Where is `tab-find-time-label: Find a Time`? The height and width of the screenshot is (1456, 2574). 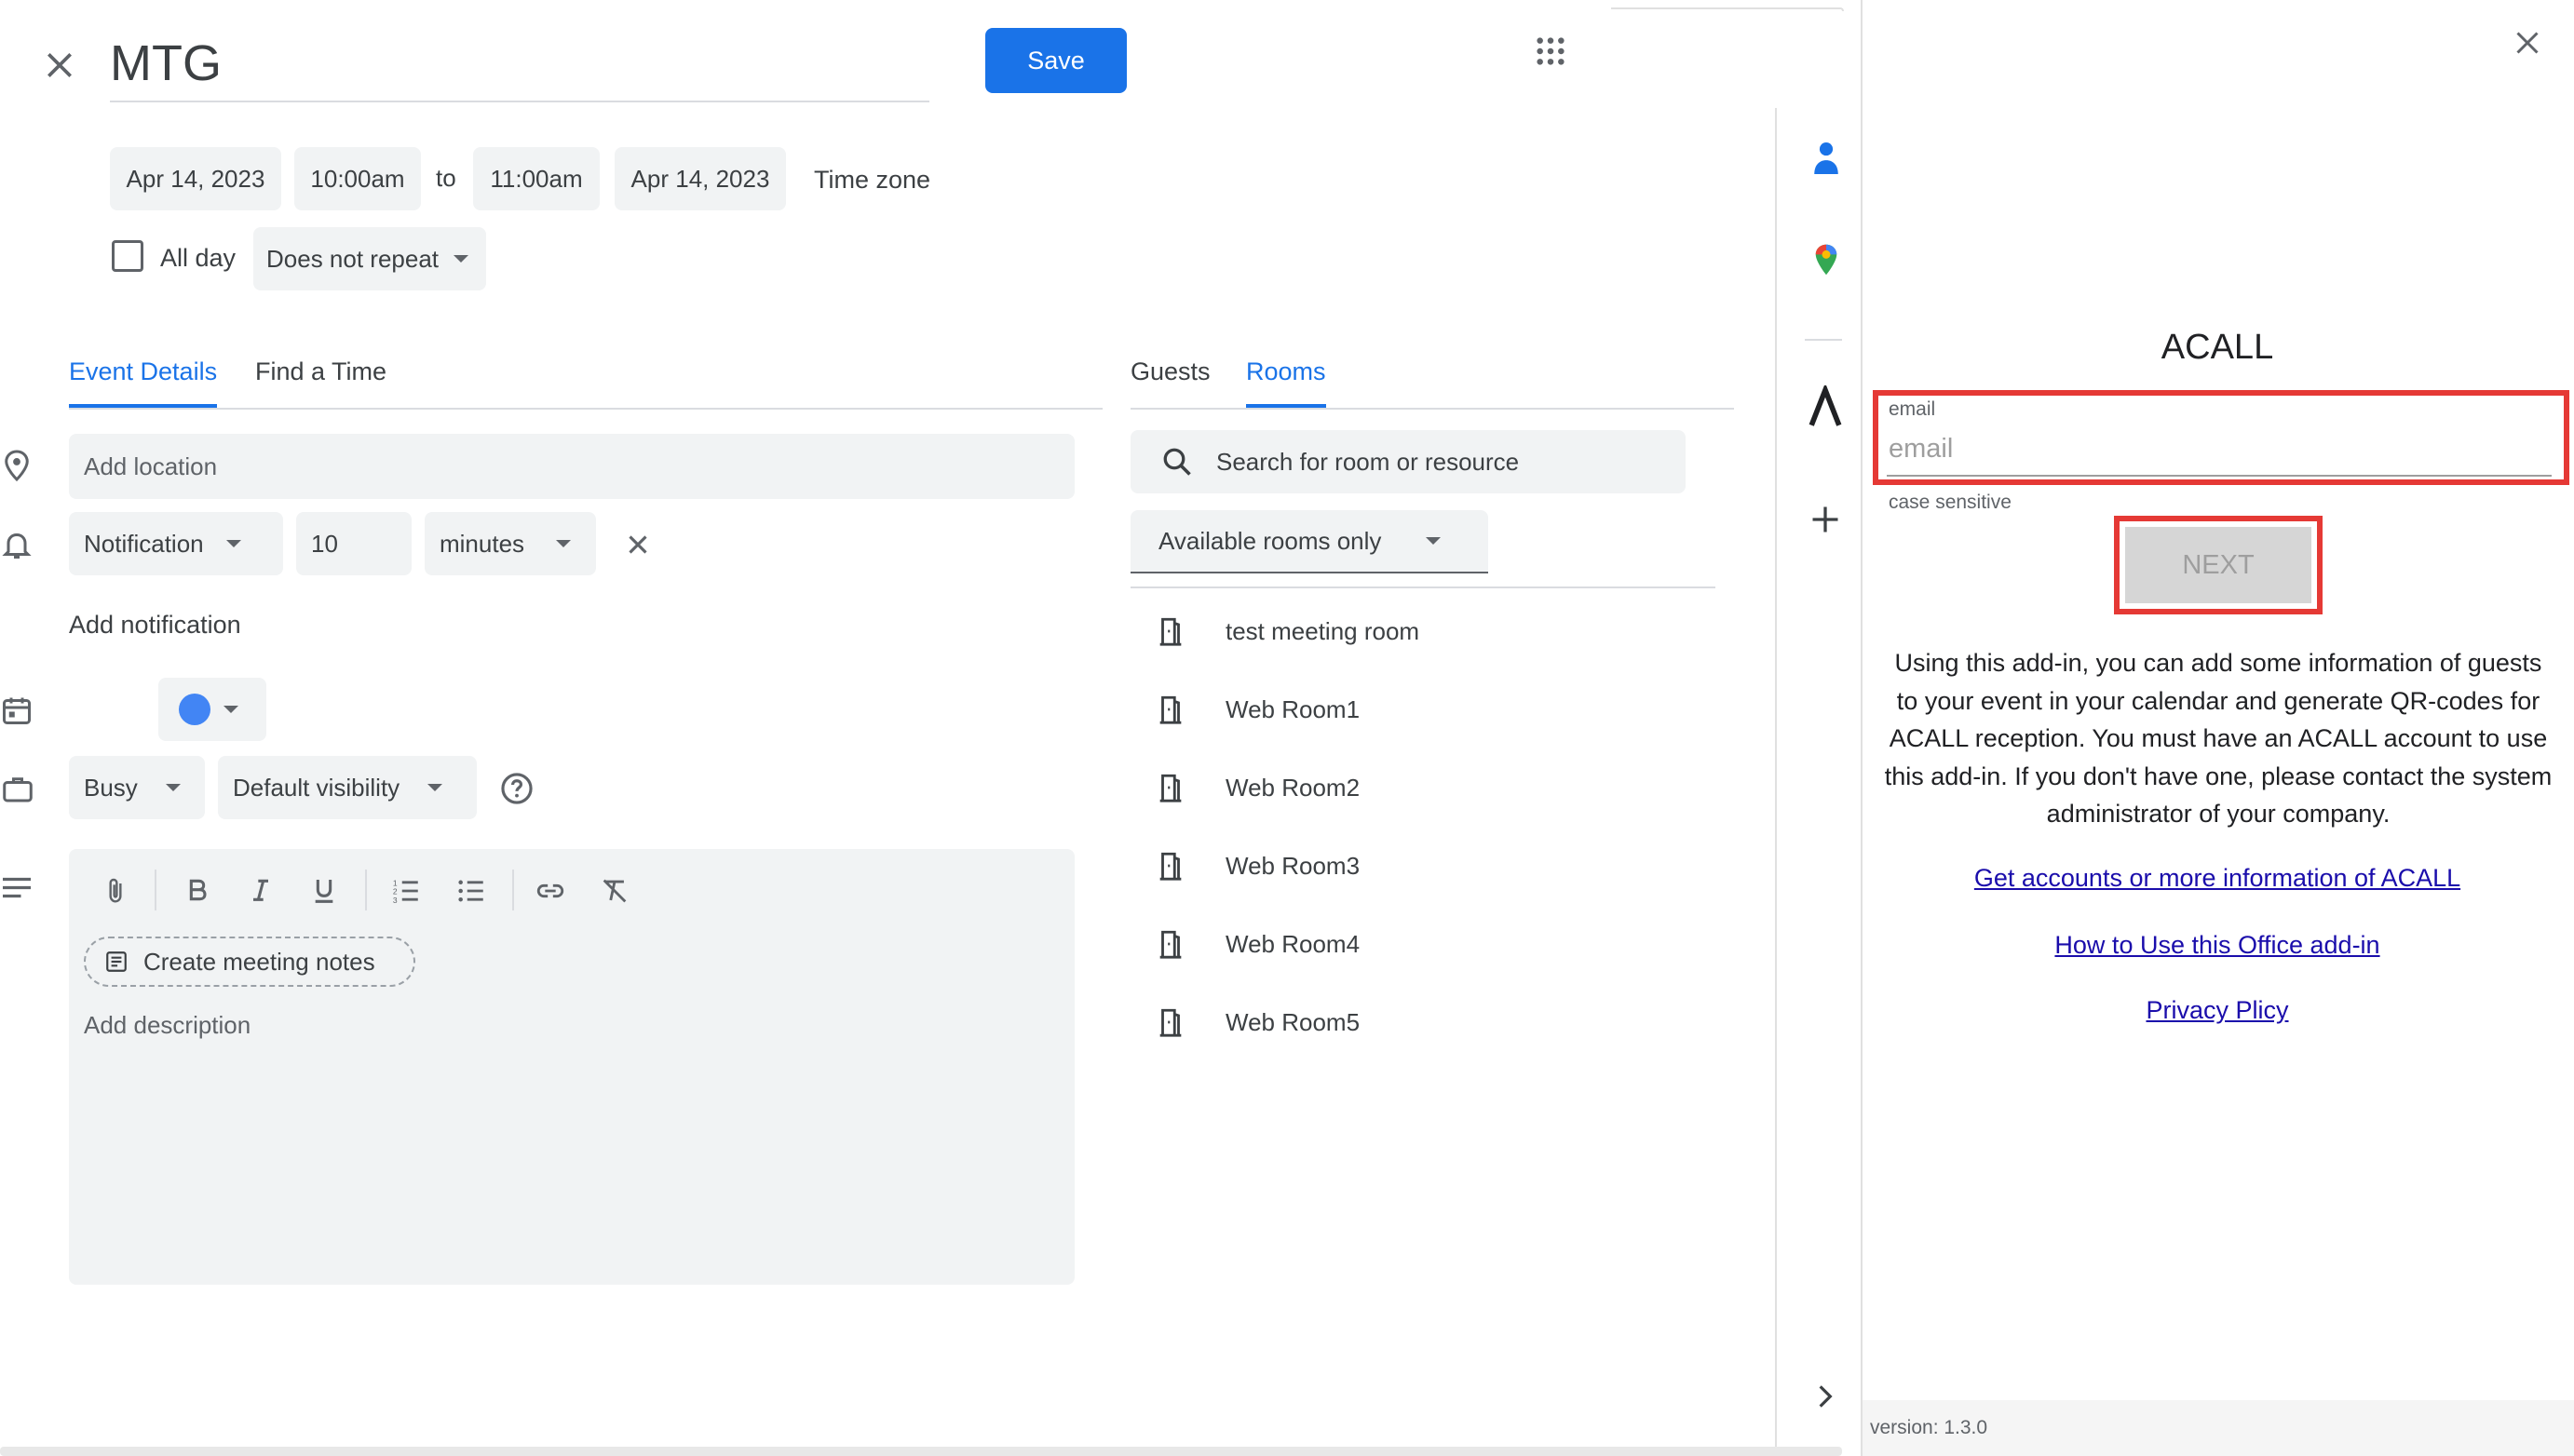 tab-find-time-label: Find a Time is located at coordinates (321, 371).